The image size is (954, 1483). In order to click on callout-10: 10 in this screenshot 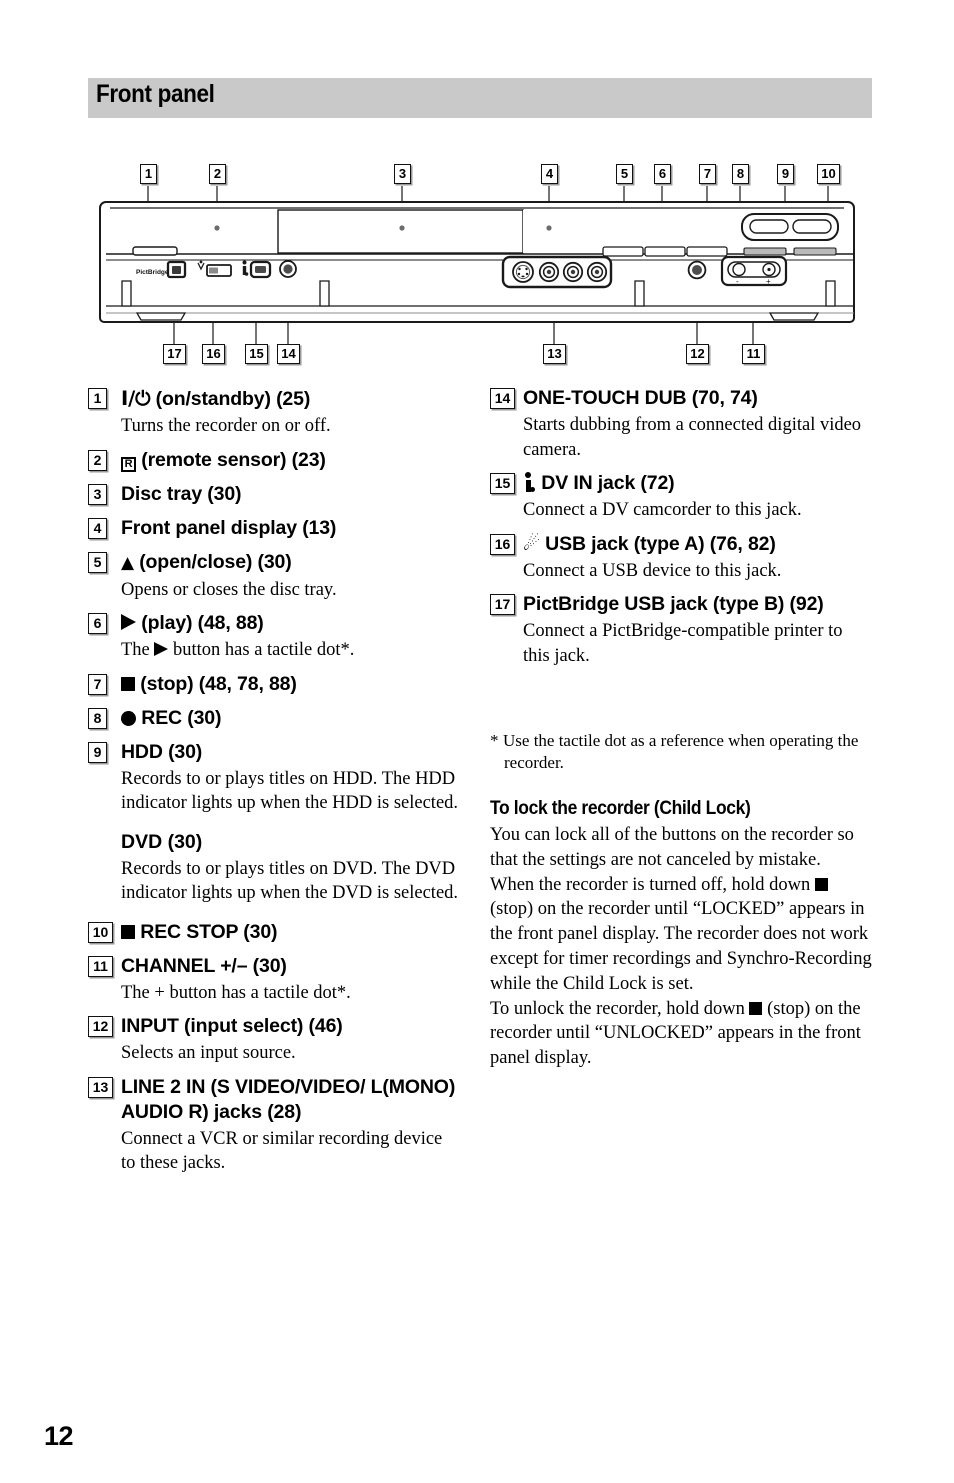, I will do `click(828, 174)`.